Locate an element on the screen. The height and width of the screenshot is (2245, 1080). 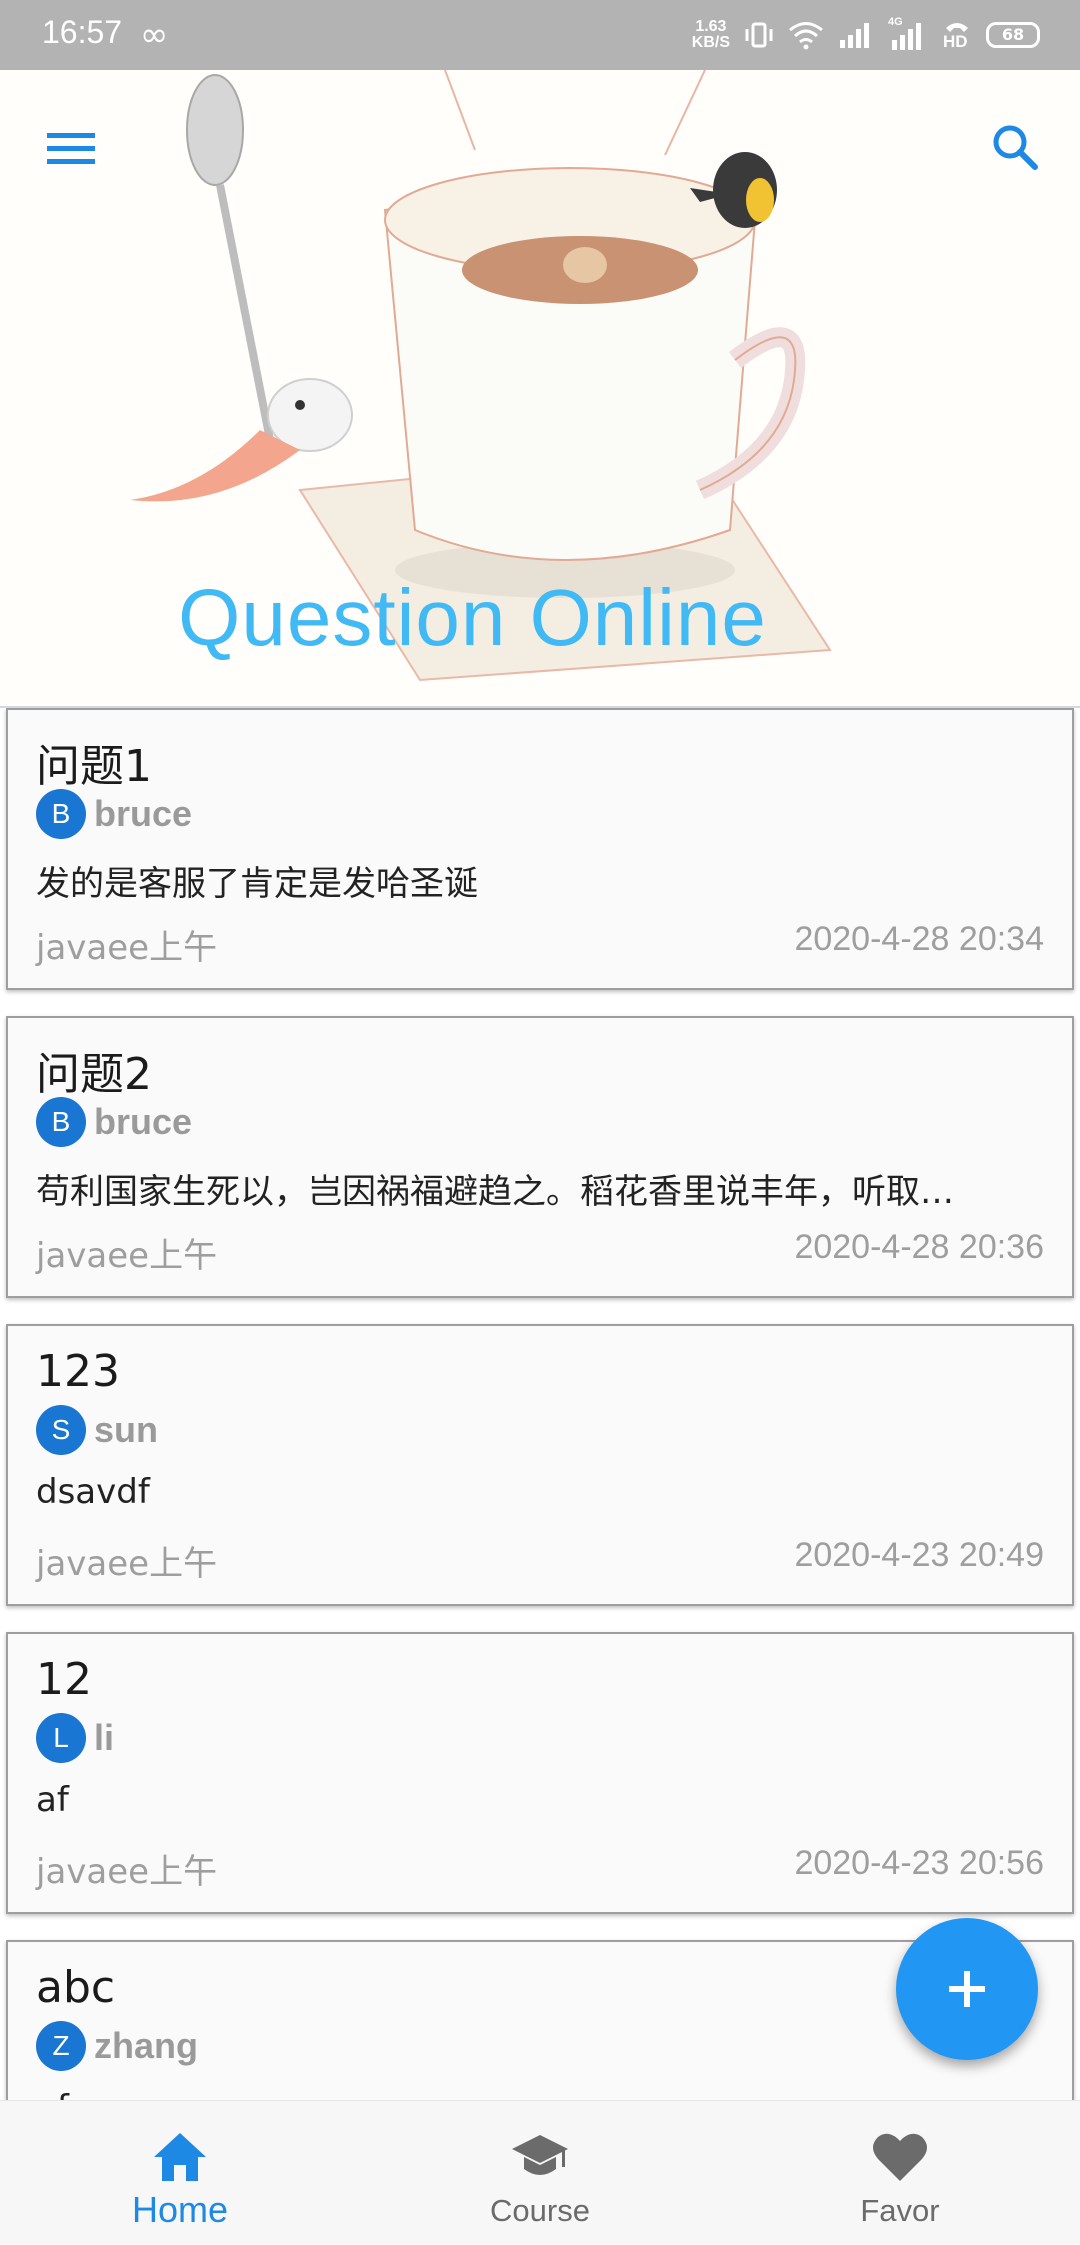
avatar: S is located at coordinates (61, 1430).